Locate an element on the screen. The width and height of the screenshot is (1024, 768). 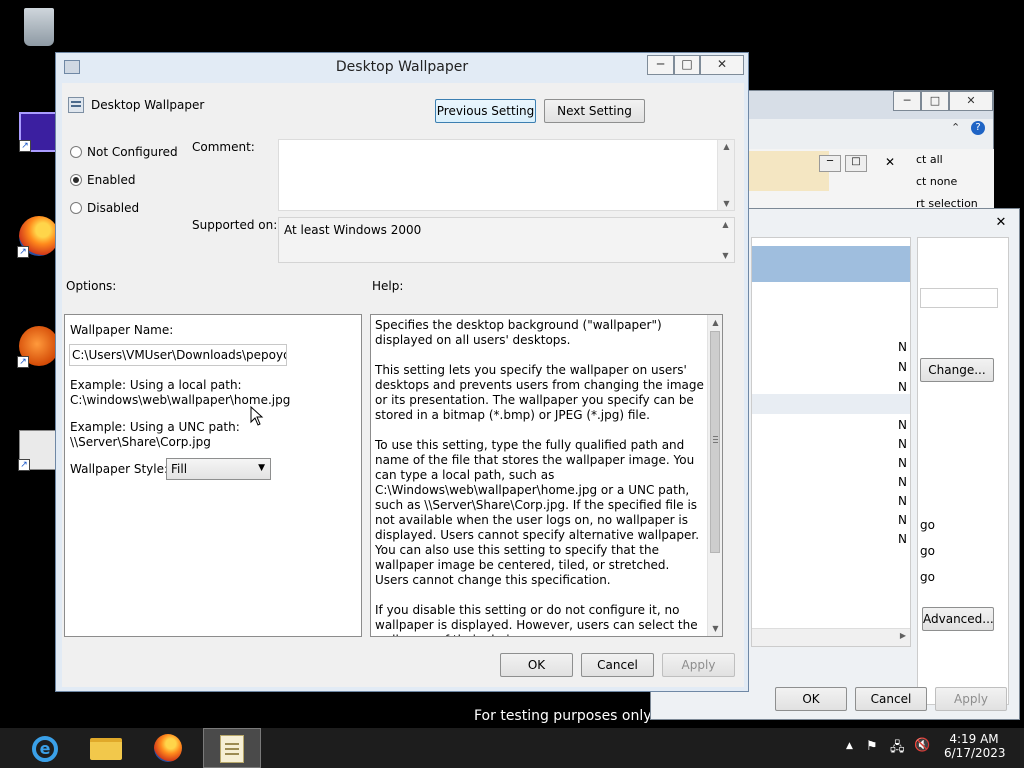
taskbar-group-policy-active is located at coordinates (232, 748).